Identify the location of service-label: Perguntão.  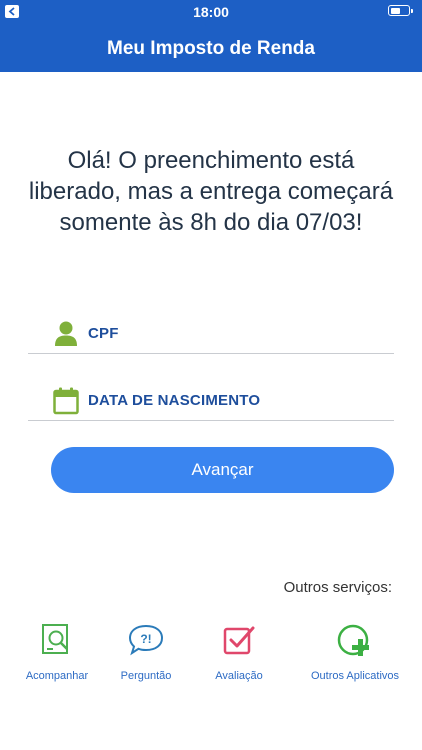
(146, 676).